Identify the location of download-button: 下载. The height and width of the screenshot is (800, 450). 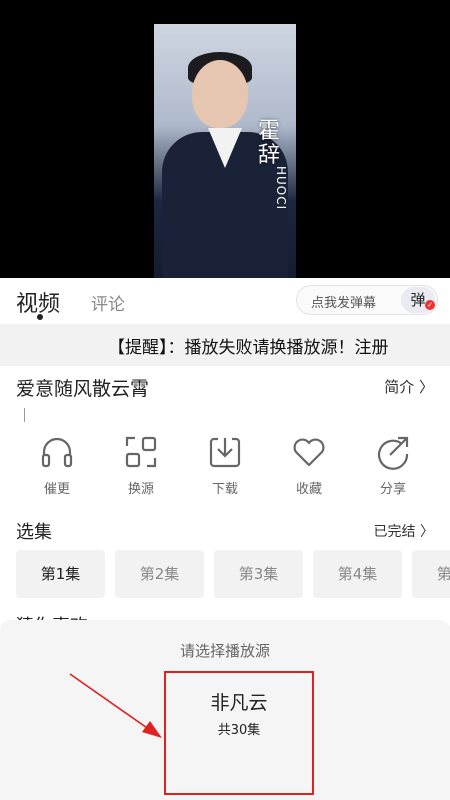
(225, 465).